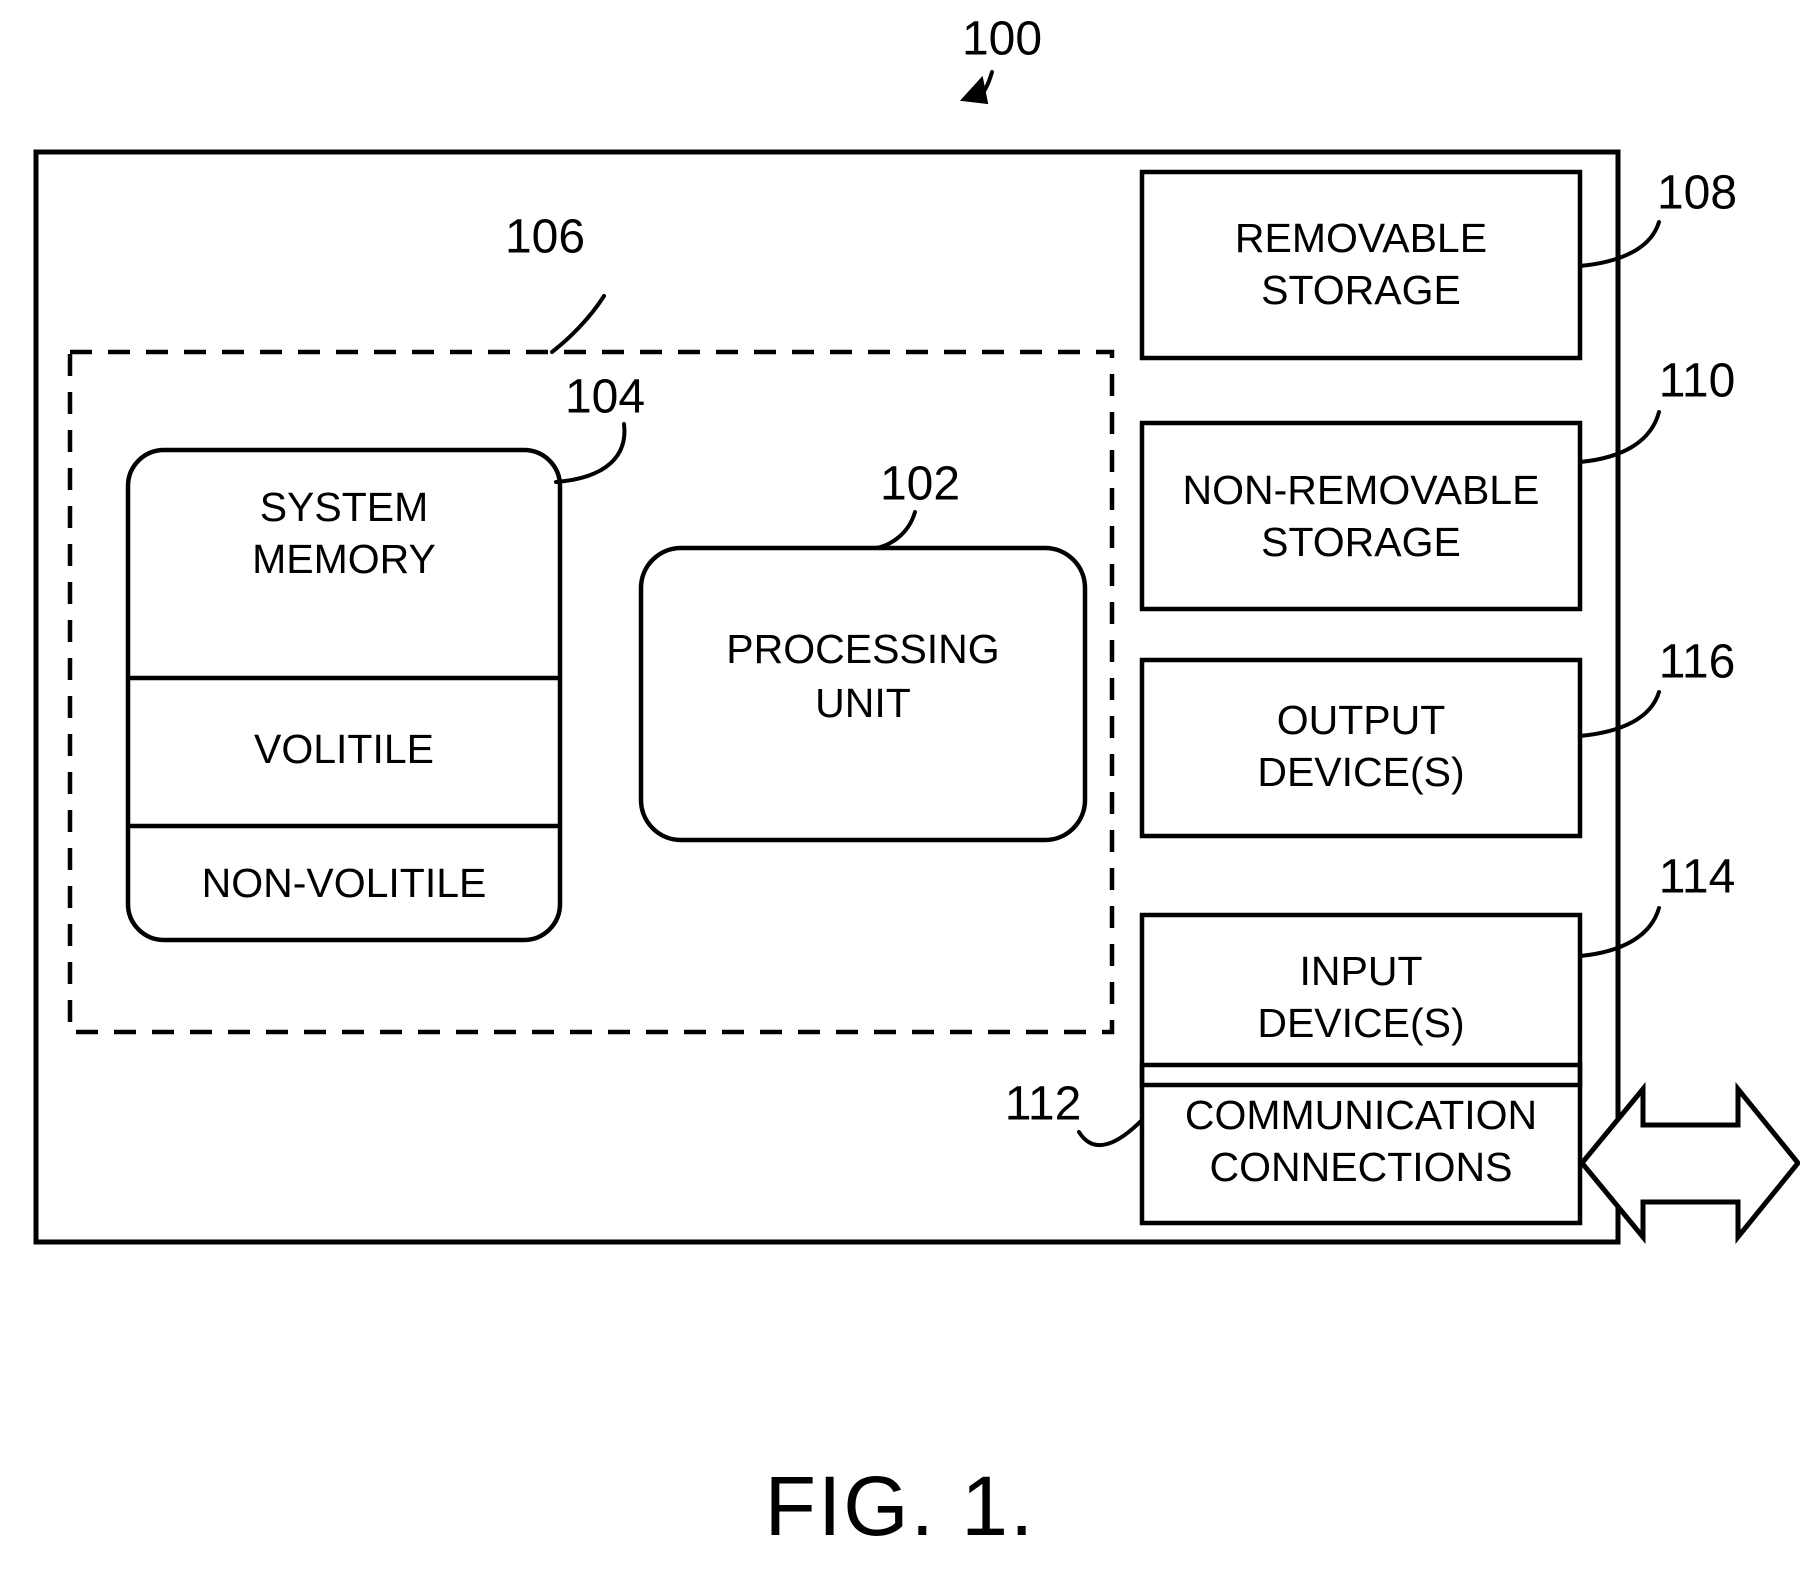 This screenshot has height=1591, width=1800. I want to click on ref-number-110: 110, so click(1697, 381).